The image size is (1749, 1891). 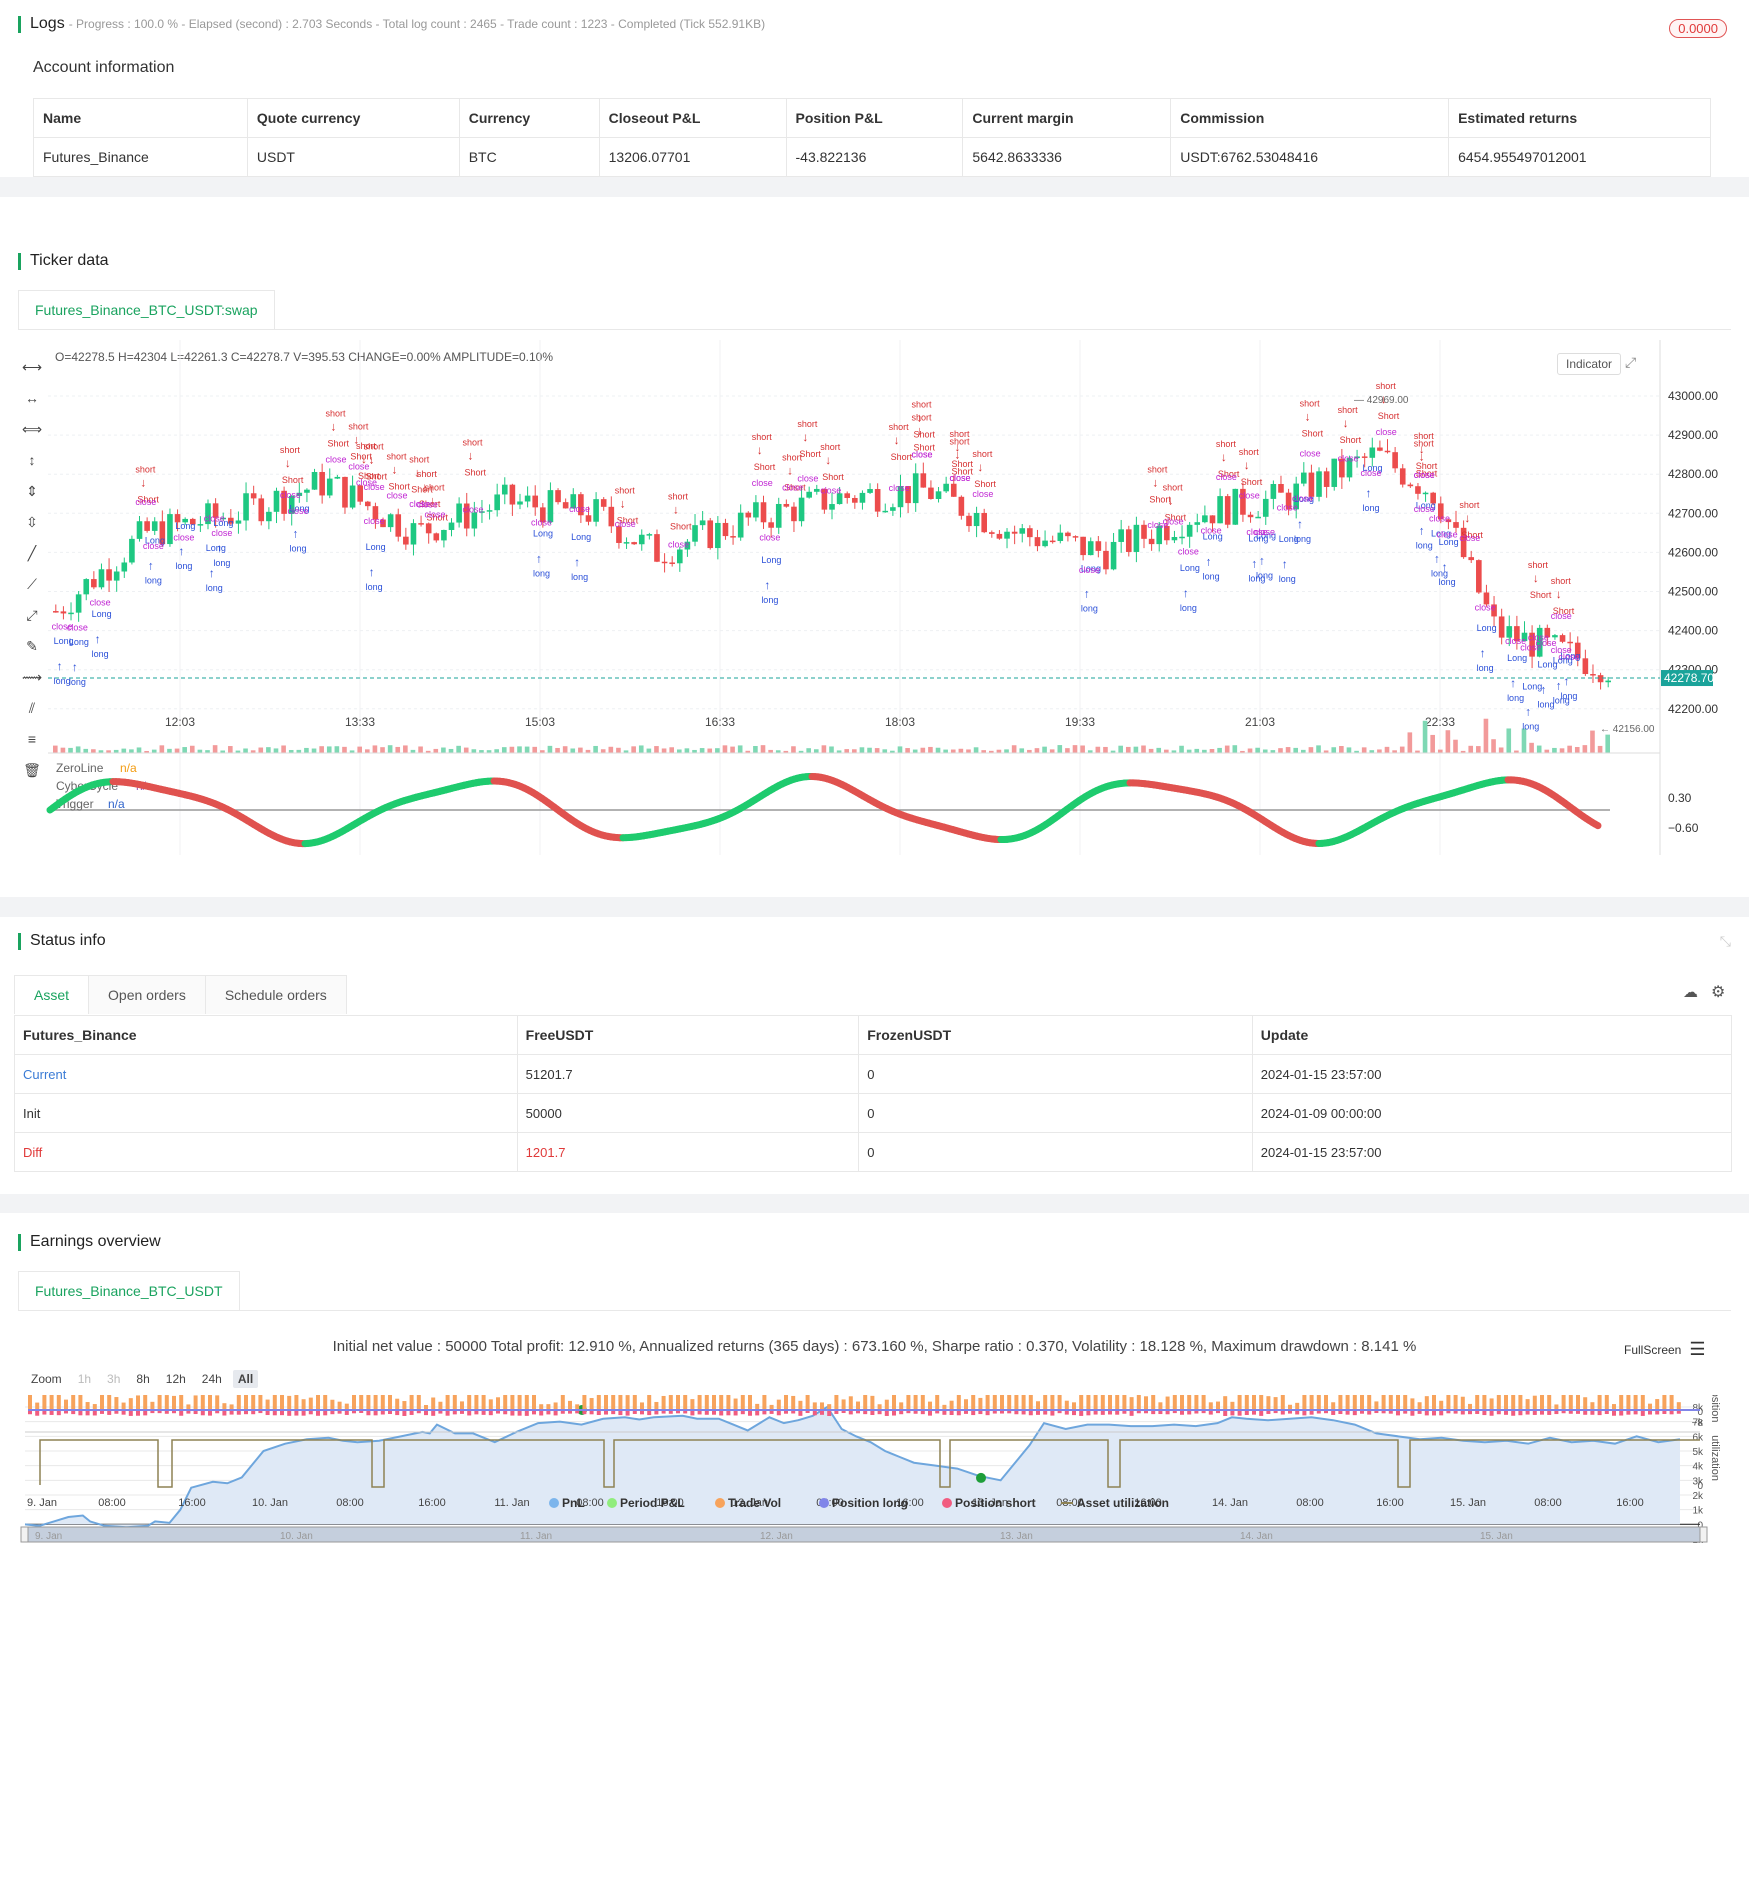 I want to click on fullscreen-control: FullScreen ☰, so click(x=1665, y=1349).